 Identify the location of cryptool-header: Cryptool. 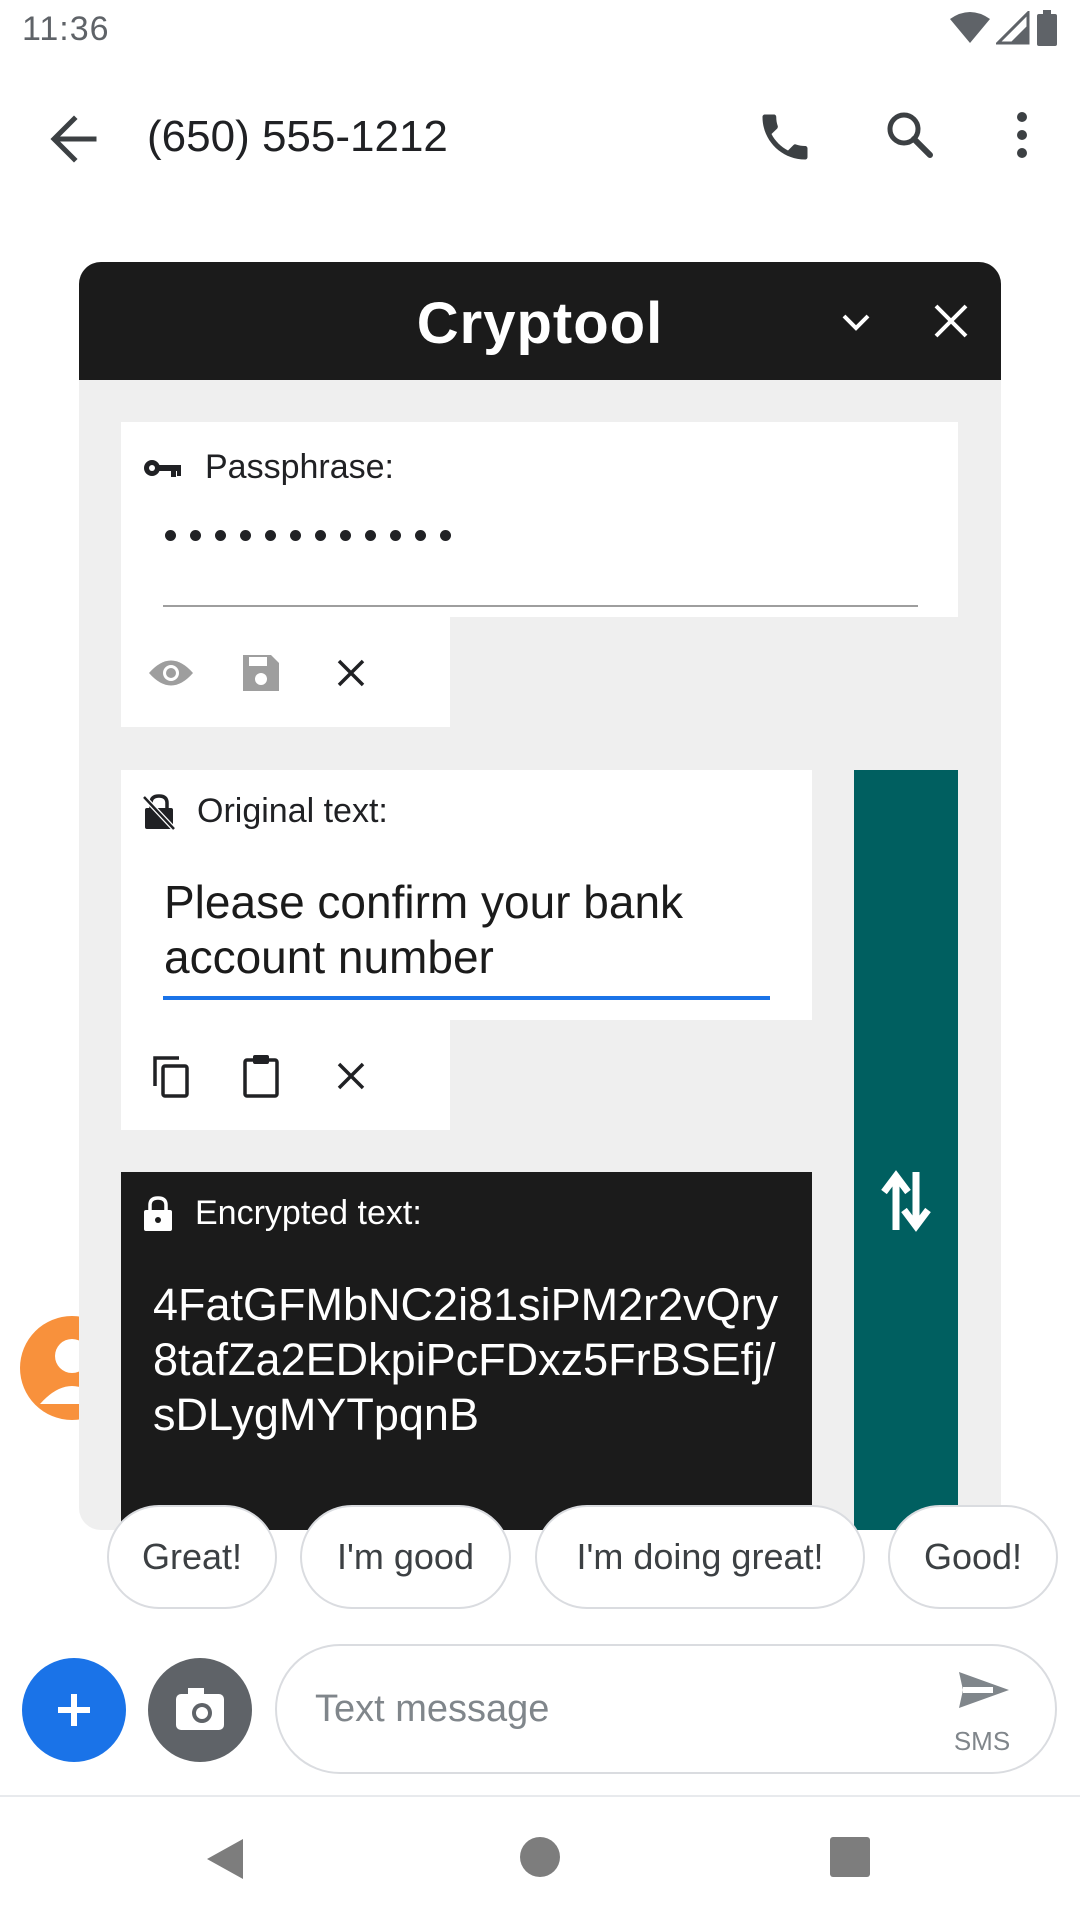
(540, 321).